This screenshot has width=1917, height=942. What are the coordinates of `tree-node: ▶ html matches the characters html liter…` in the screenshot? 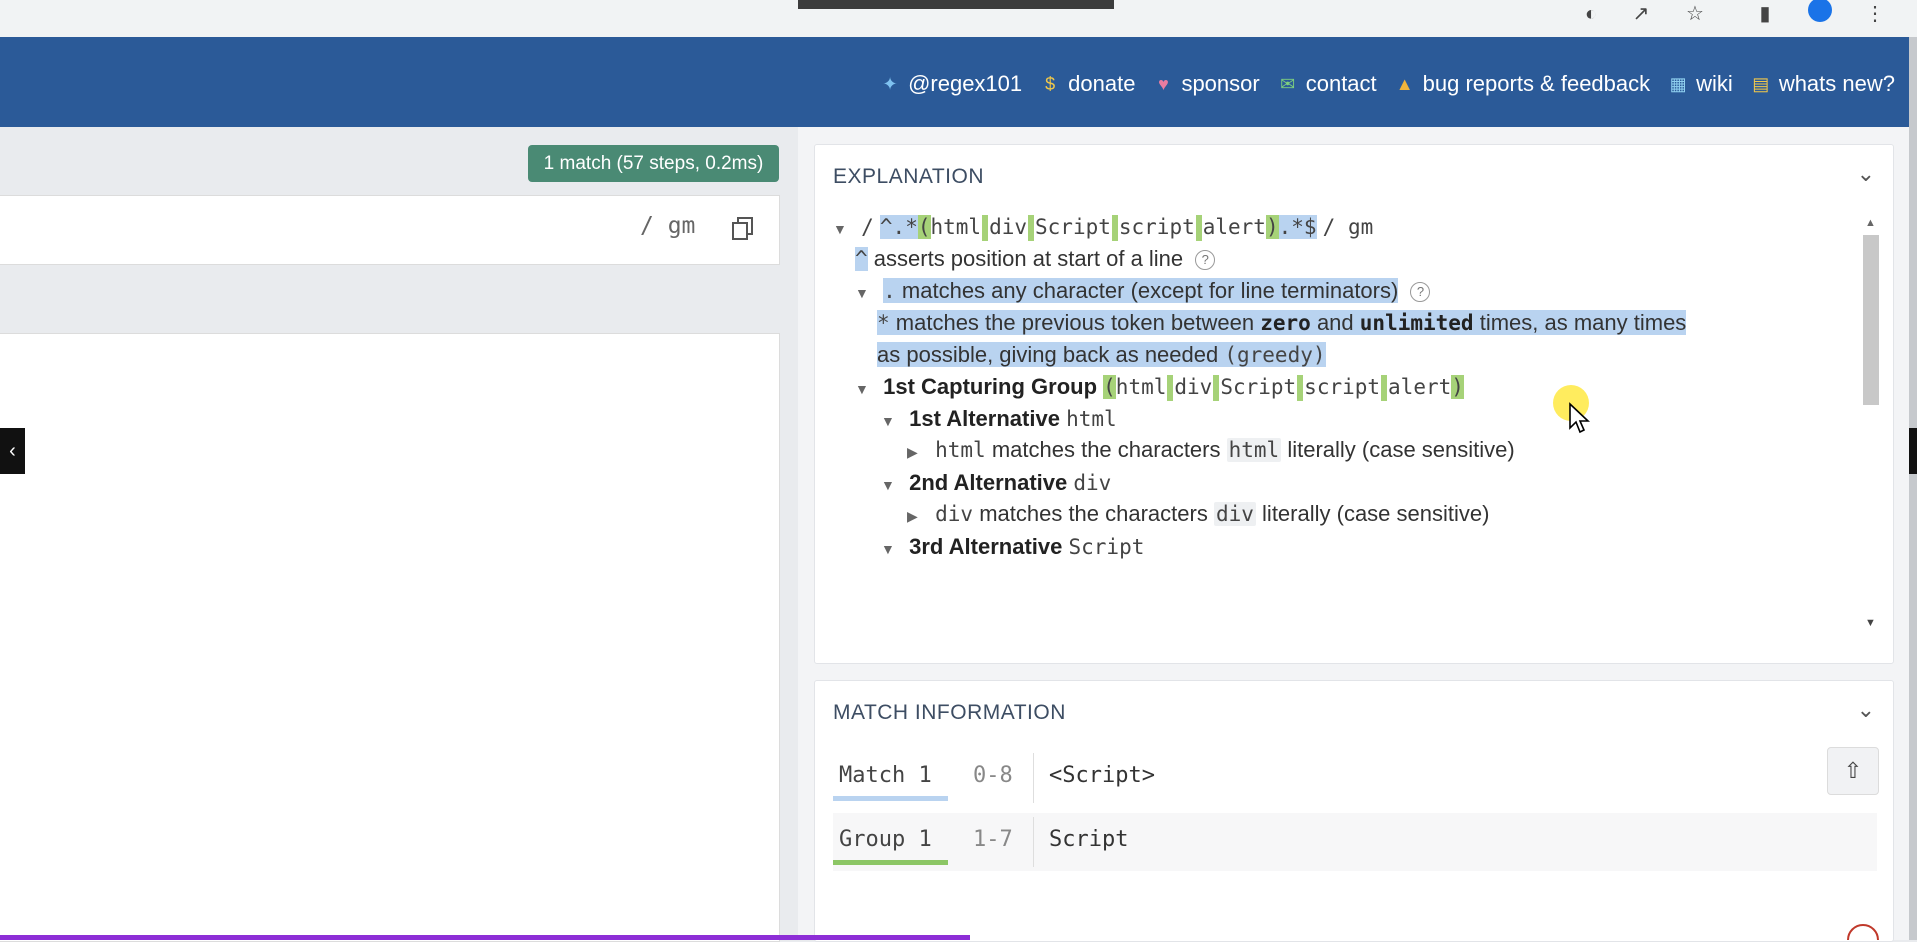 It's located at (1211, 450).